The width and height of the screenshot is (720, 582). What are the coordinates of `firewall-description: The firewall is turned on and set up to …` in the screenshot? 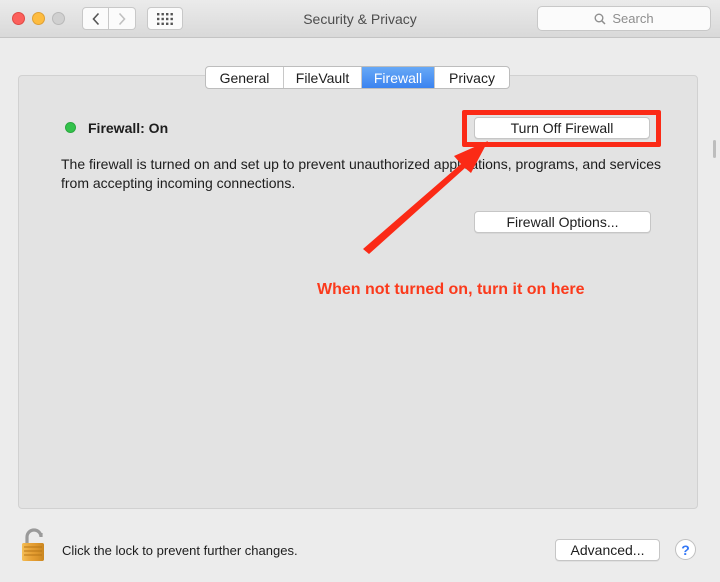 It's located at (361, 173).